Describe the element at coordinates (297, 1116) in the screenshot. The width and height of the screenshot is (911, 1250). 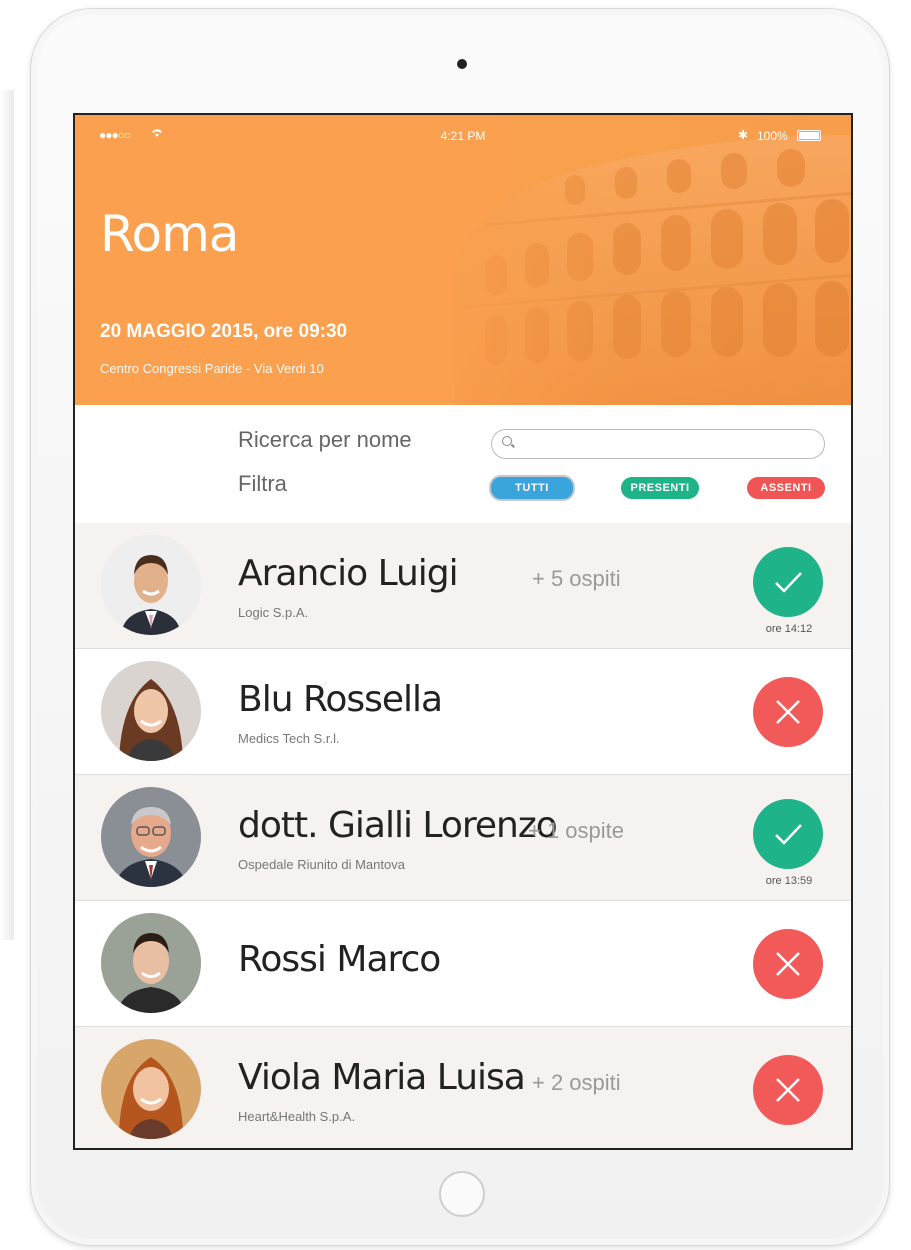
I see `attendee-company: Heart&Health S.p.A.` at that location.